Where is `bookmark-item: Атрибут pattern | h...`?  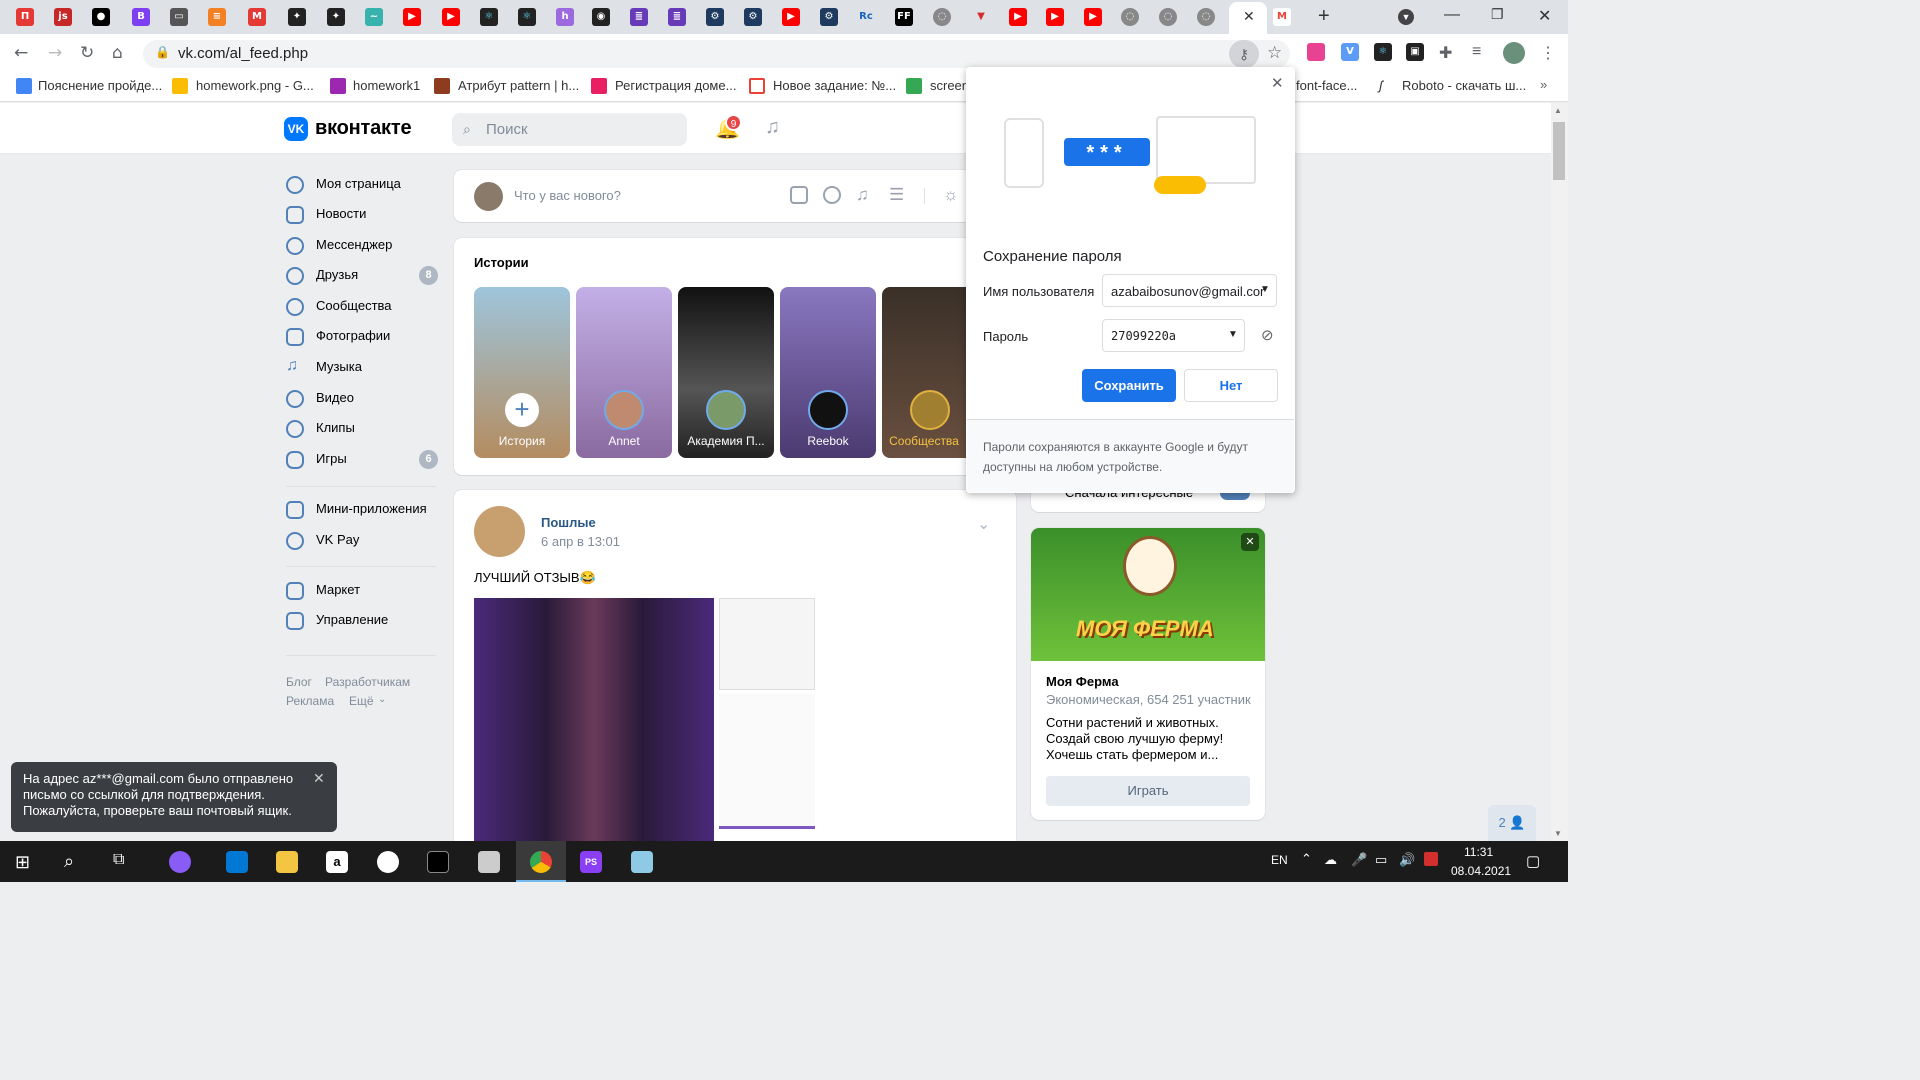
bookmark-item: Атрибут pattern | h... is located at coordinates (518, 85).